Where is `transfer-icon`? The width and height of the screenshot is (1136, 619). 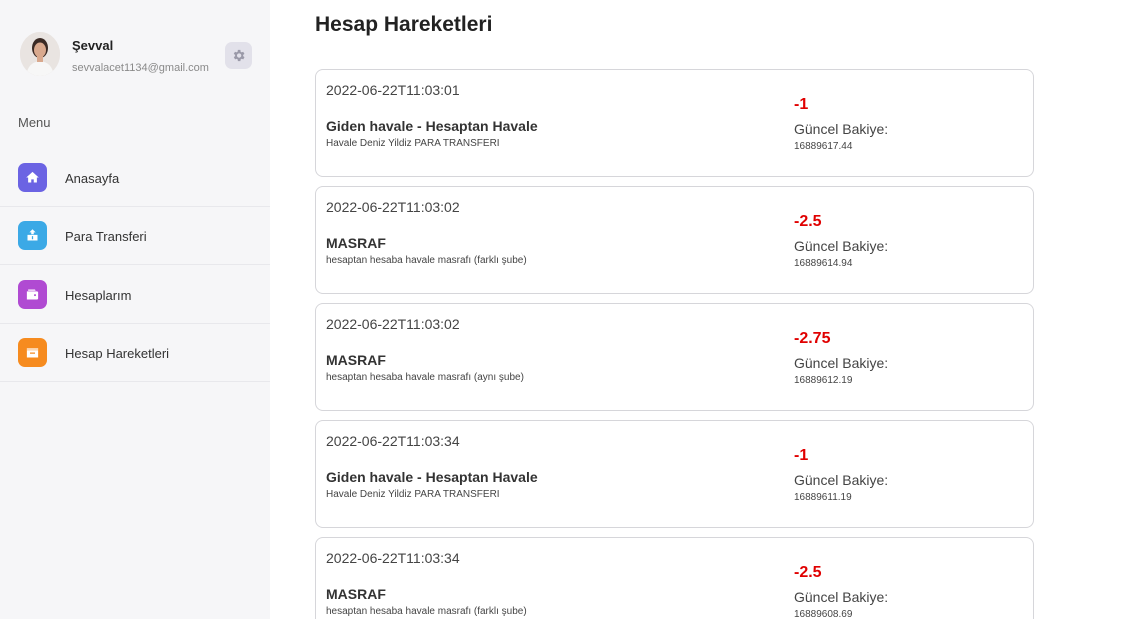
transfer-icon is located at coordinates (32, 235).